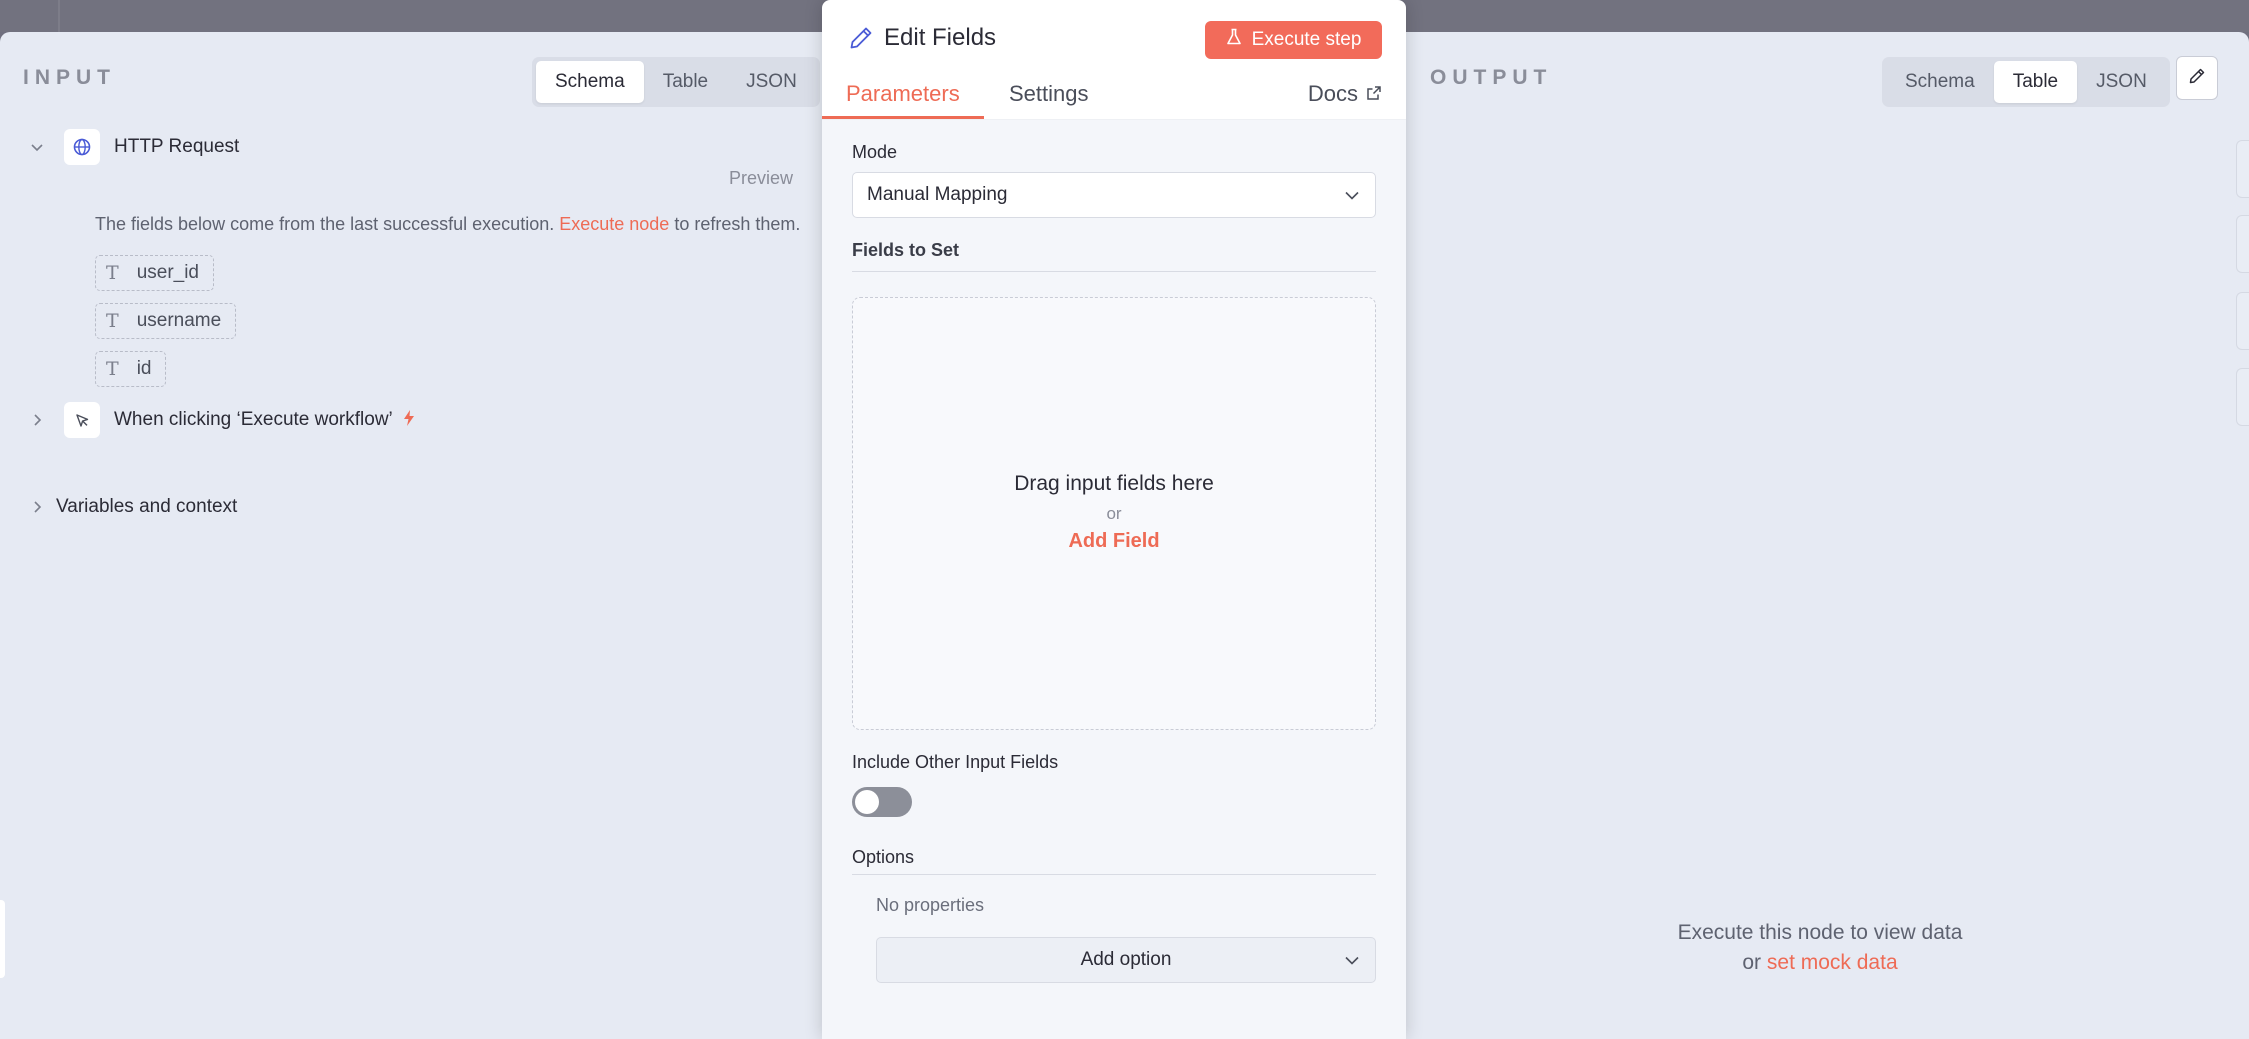 Image resolution: width=2249 pixels, height=1039 pixels. Describe the element at coordinates (168, 272) in the screenshot. I see `field-name: user_id` at that location.